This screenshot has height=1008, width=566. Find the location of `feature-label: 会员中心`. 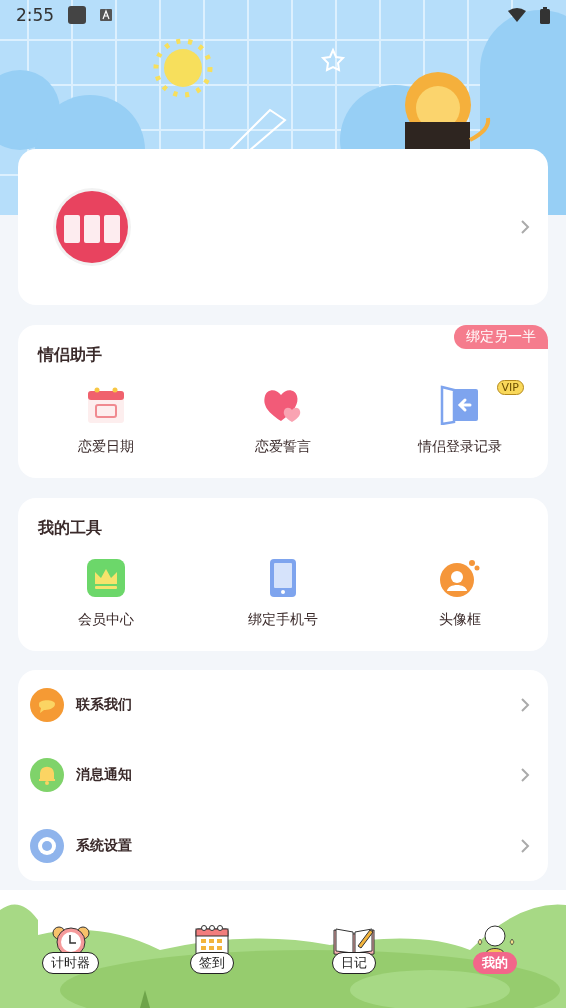

feature-label: 会员中心 is located at coordinates (106, 620).